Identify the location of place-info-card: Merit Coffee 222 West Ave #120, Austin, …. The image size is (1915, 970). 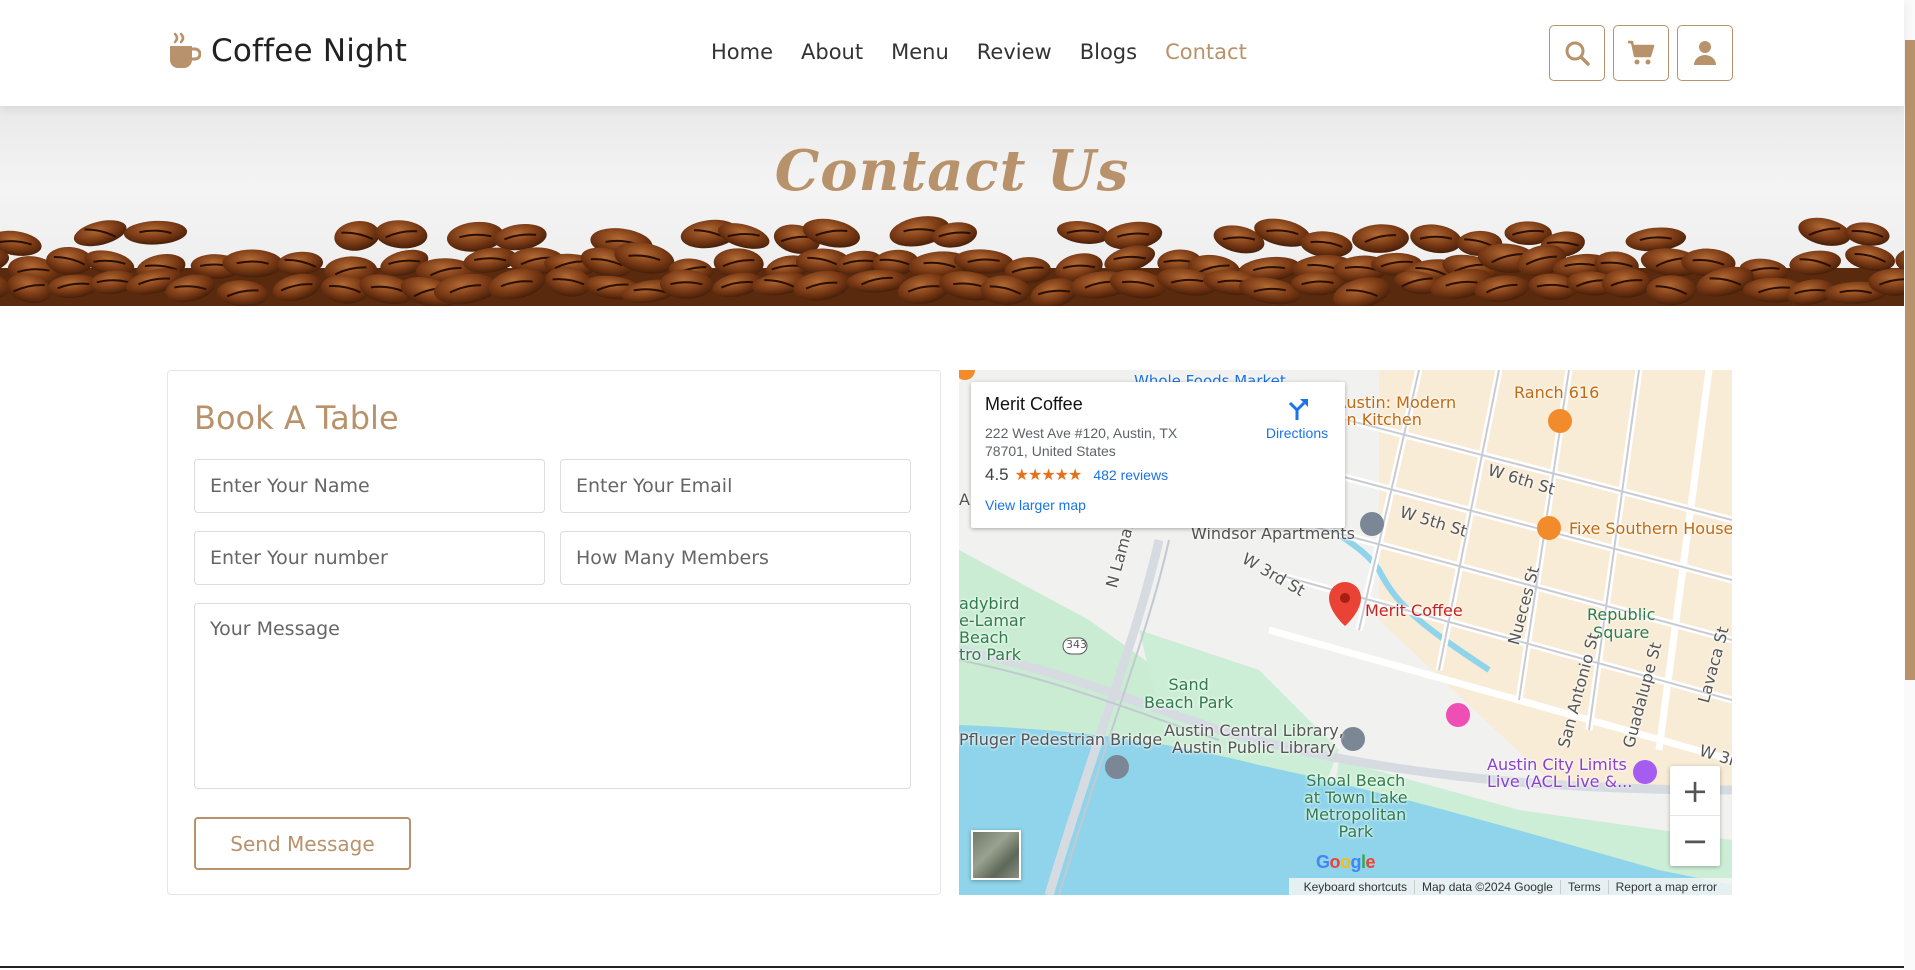
(1158, 455).